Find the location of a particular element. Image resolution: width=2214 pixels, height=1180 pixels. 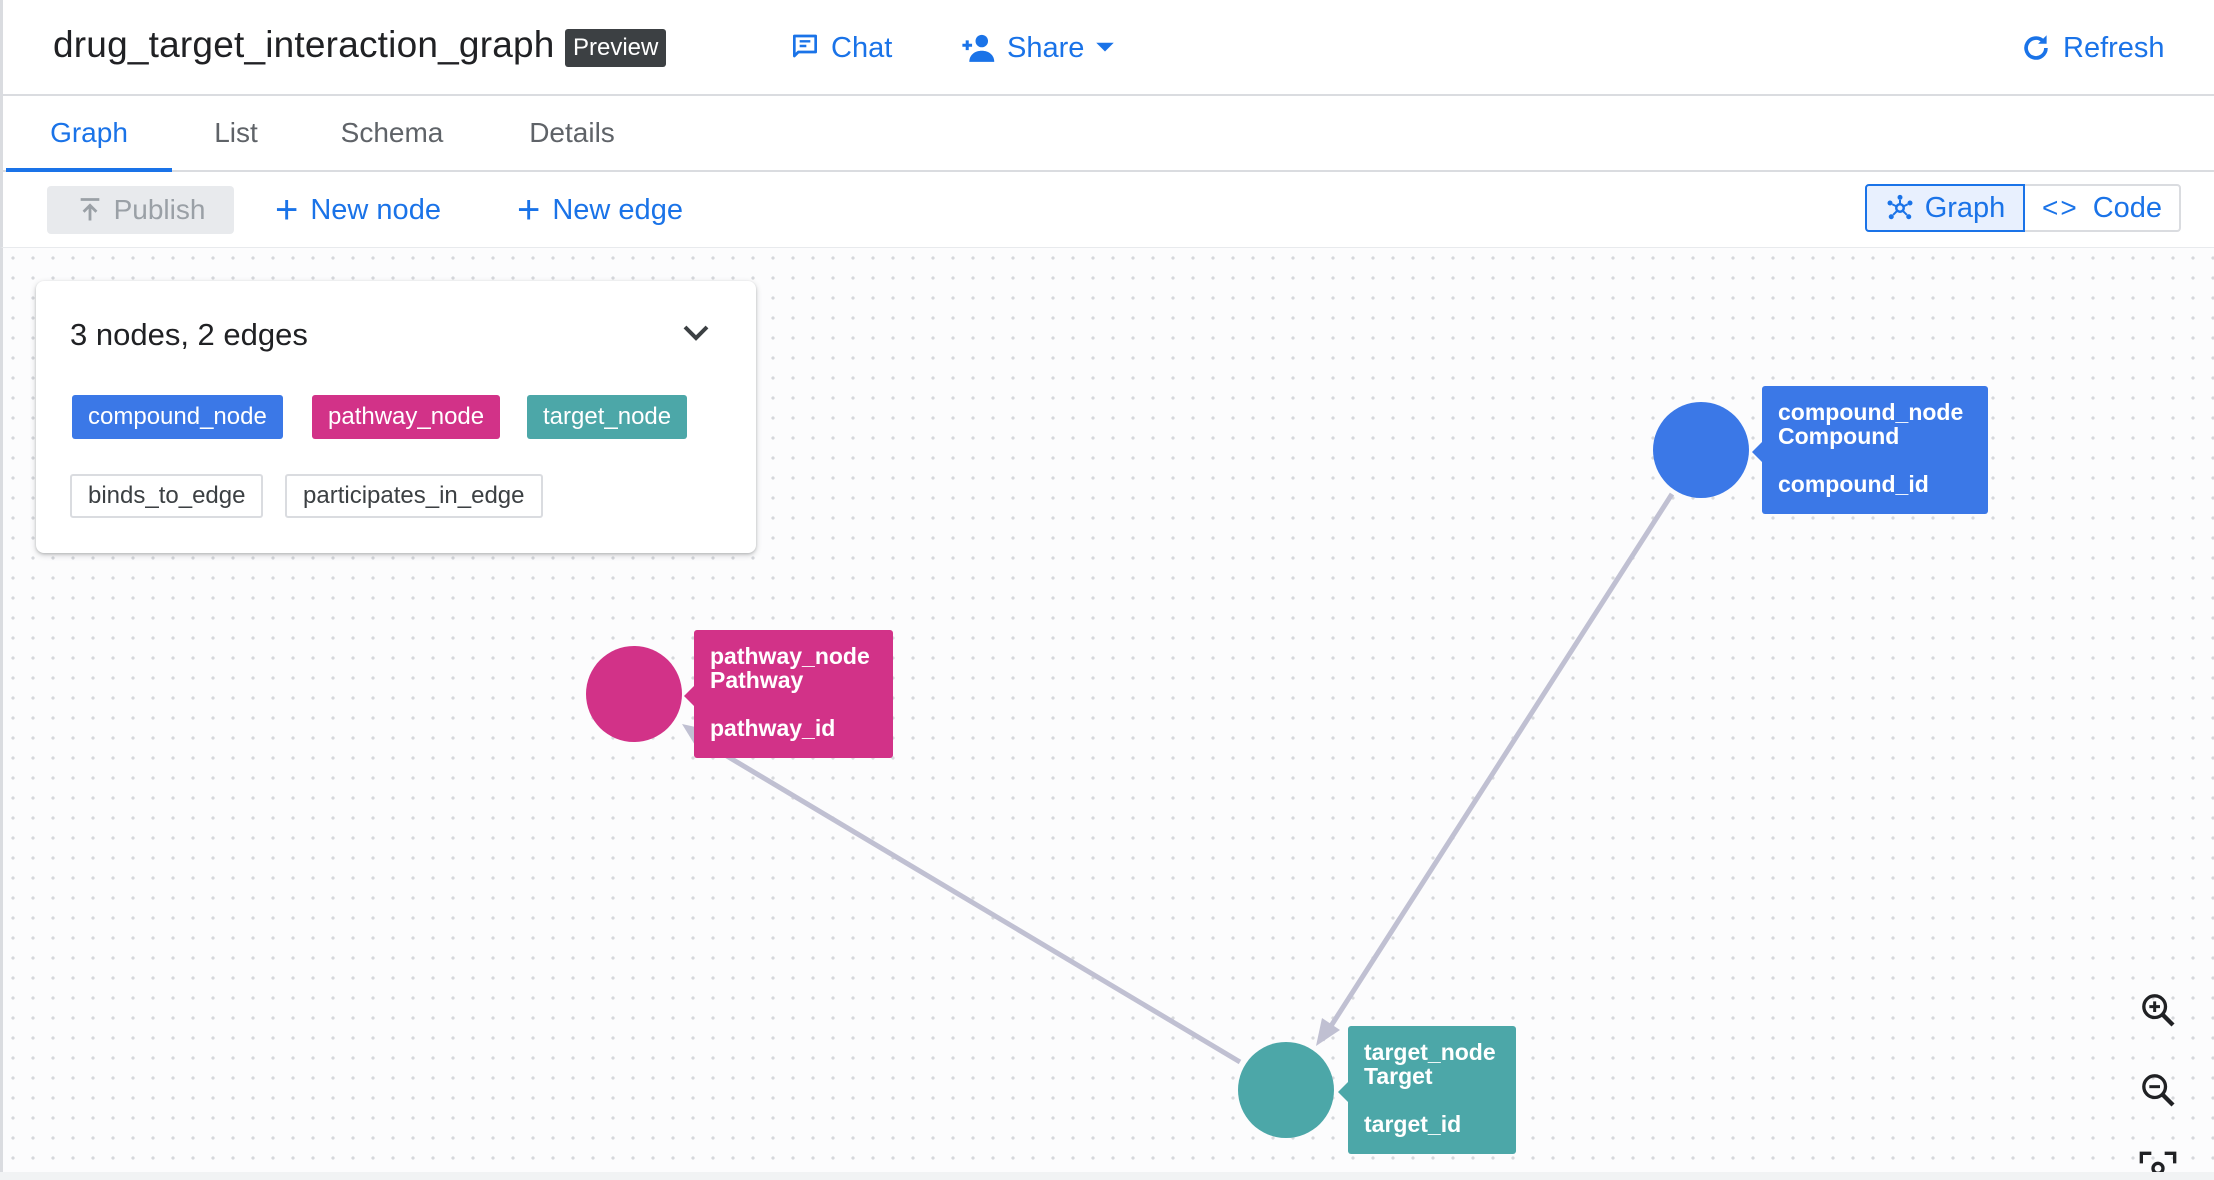

edge-binds-to is located at coordinates (1497, 767).